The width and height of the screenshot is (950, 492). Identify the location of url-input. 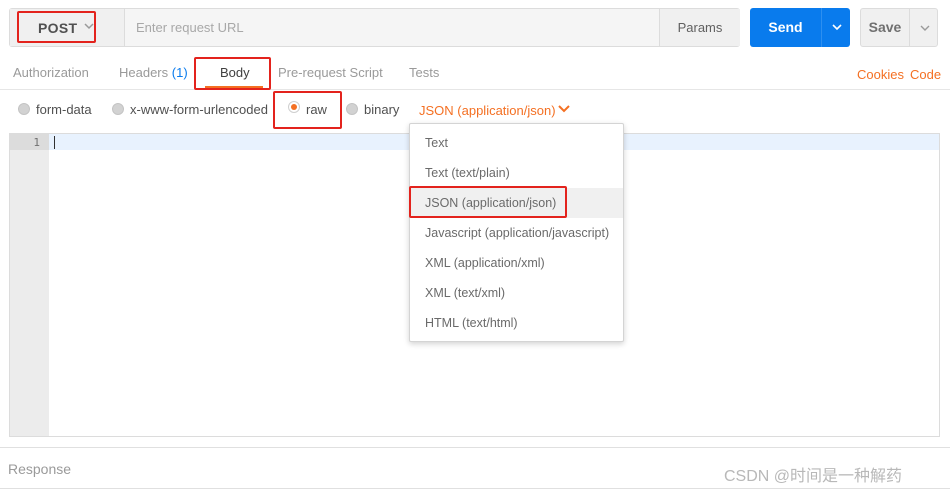
(393, 27).